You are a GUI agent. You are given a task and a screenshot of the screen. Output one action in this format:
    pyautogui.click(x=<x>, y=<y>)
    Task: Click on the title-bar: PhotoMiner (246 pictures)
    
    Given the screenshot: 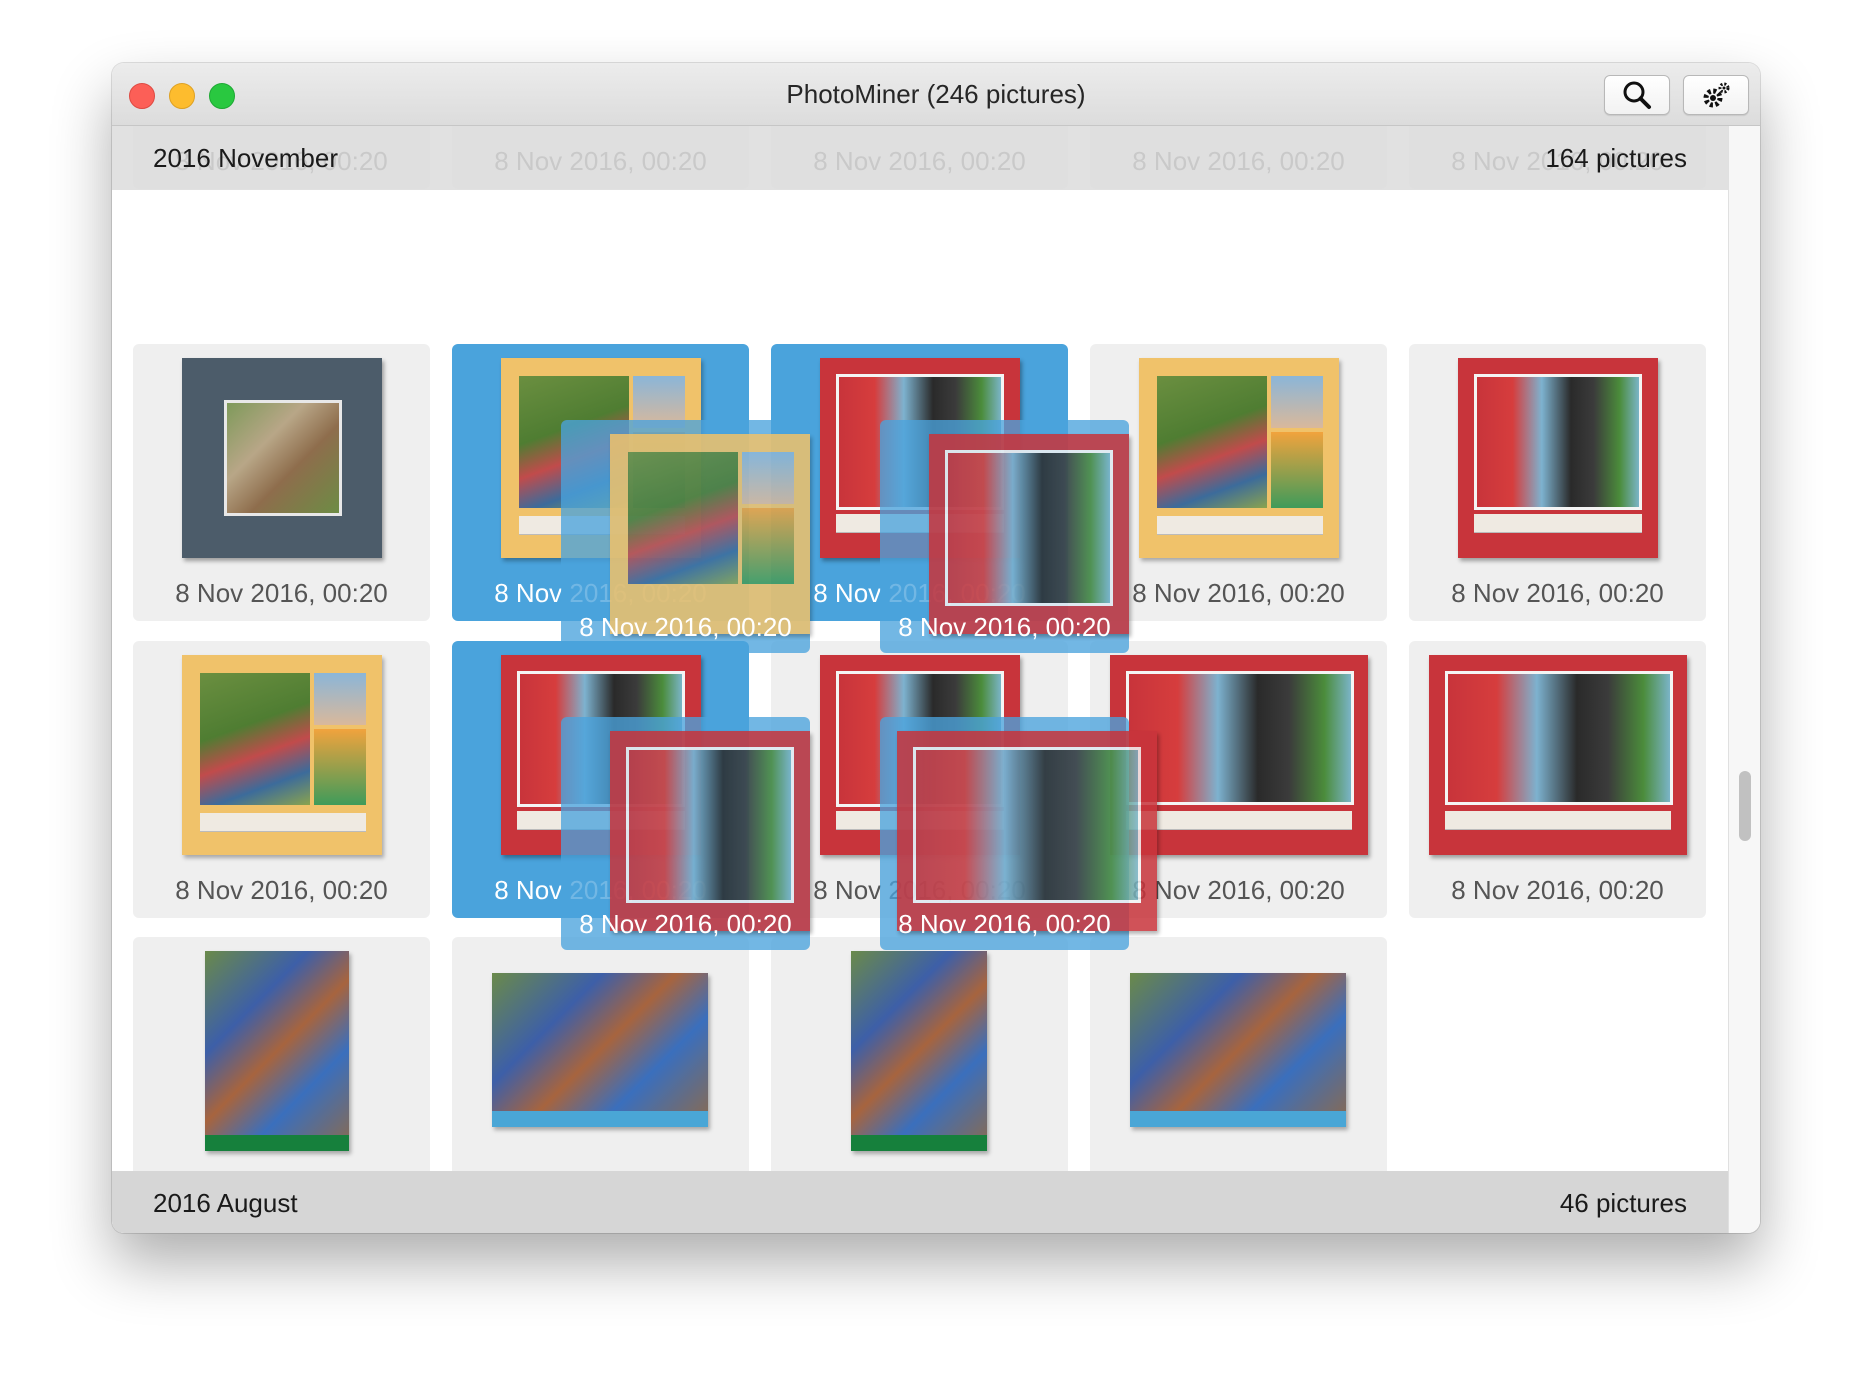 What is the action you would take?
    pyautogui.click(x=936, y=94)
    